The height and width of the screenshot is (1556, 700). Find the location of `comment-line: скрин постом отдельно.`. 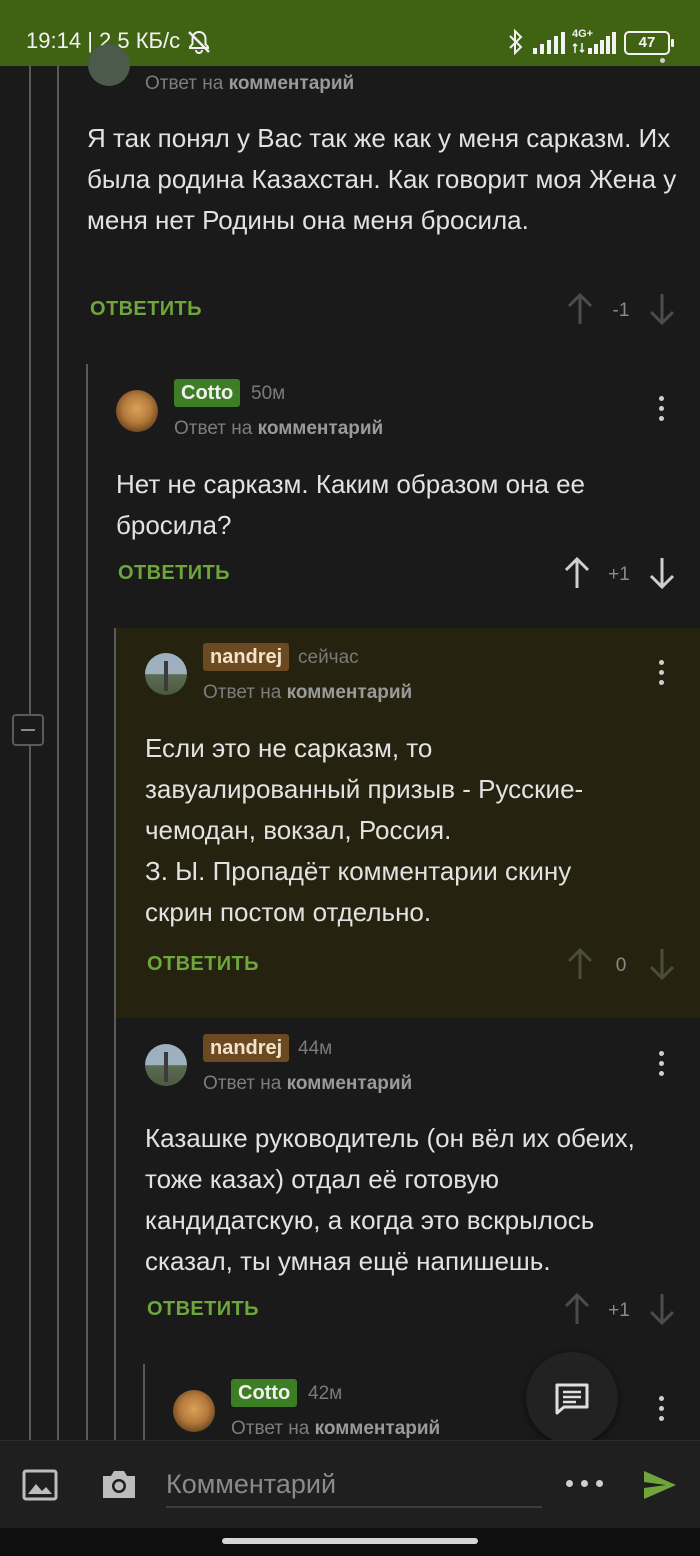

comment-line: скрин постом отдельно. is located at coordinates (288, 912).